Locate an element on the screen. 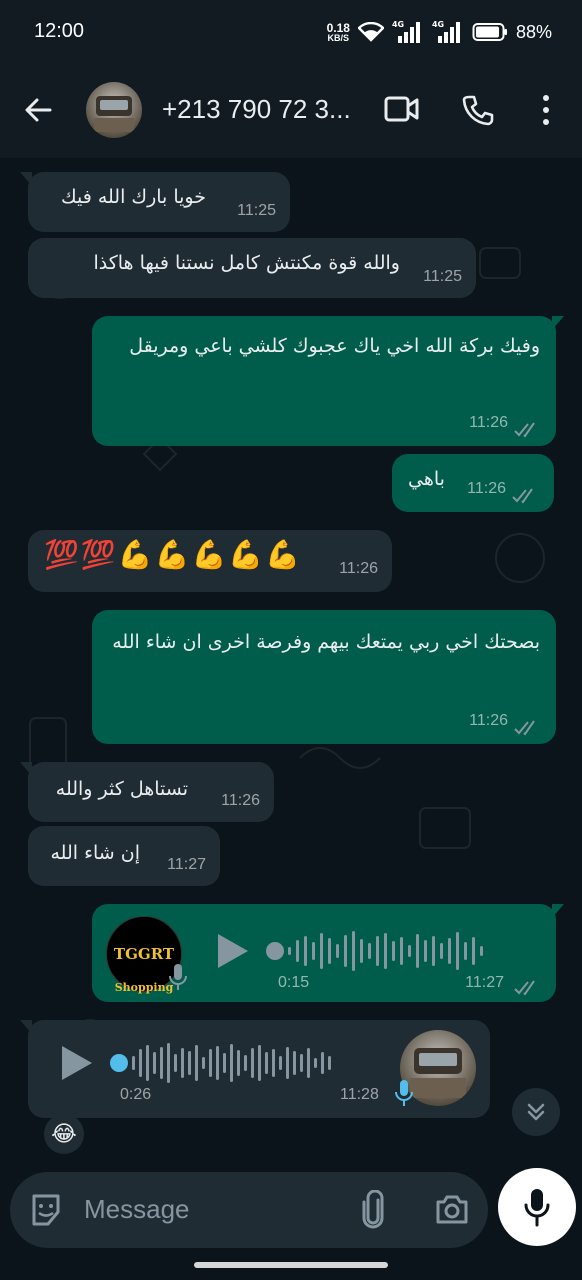 This screenshot has height=1280, width=582. contact-avatar is located at coordinates (114, 110).